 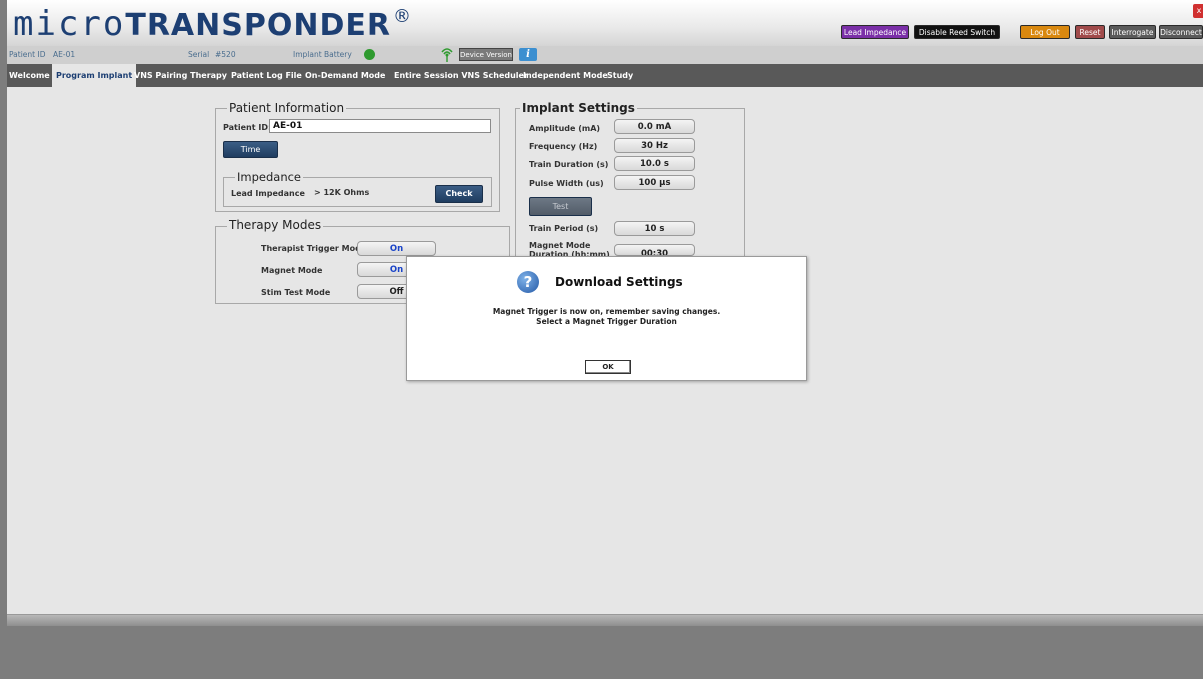 What do you see at coordinates (654, 126) in the screenshot?
I see `amplitude-value: 0.0 mA` at bounding box center [654, 126].